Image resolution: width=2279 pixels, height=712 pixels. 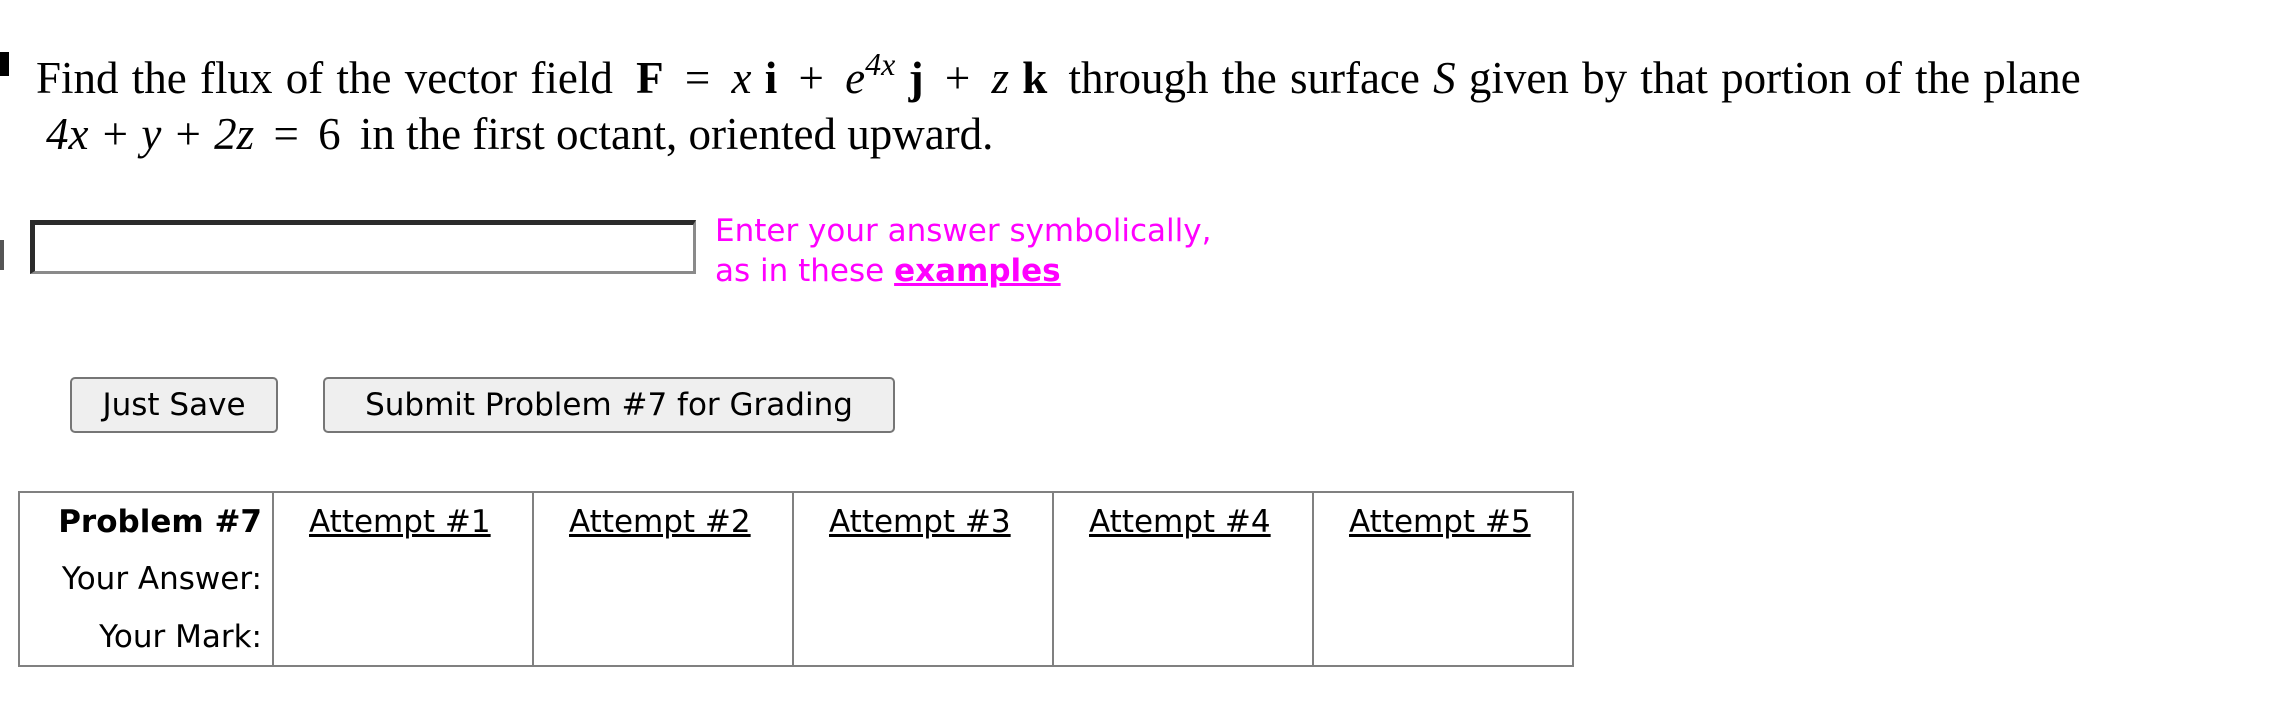 What do you see at coordinates (1244, 78) in the screenshot?
I see `problem-tail: through the surface` at bounding box center [1244, 78].